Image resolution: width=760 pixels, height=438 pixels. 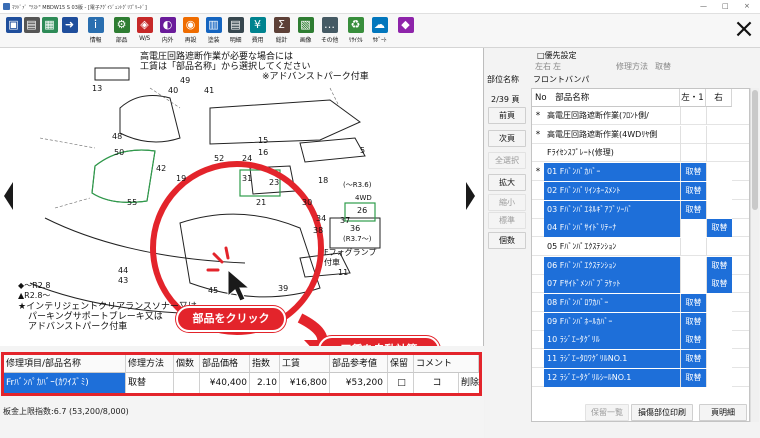 What do you see at coordinates (123, 280) in the screenshot?
I see `part-number: 43` at bounding box center [123, 280].